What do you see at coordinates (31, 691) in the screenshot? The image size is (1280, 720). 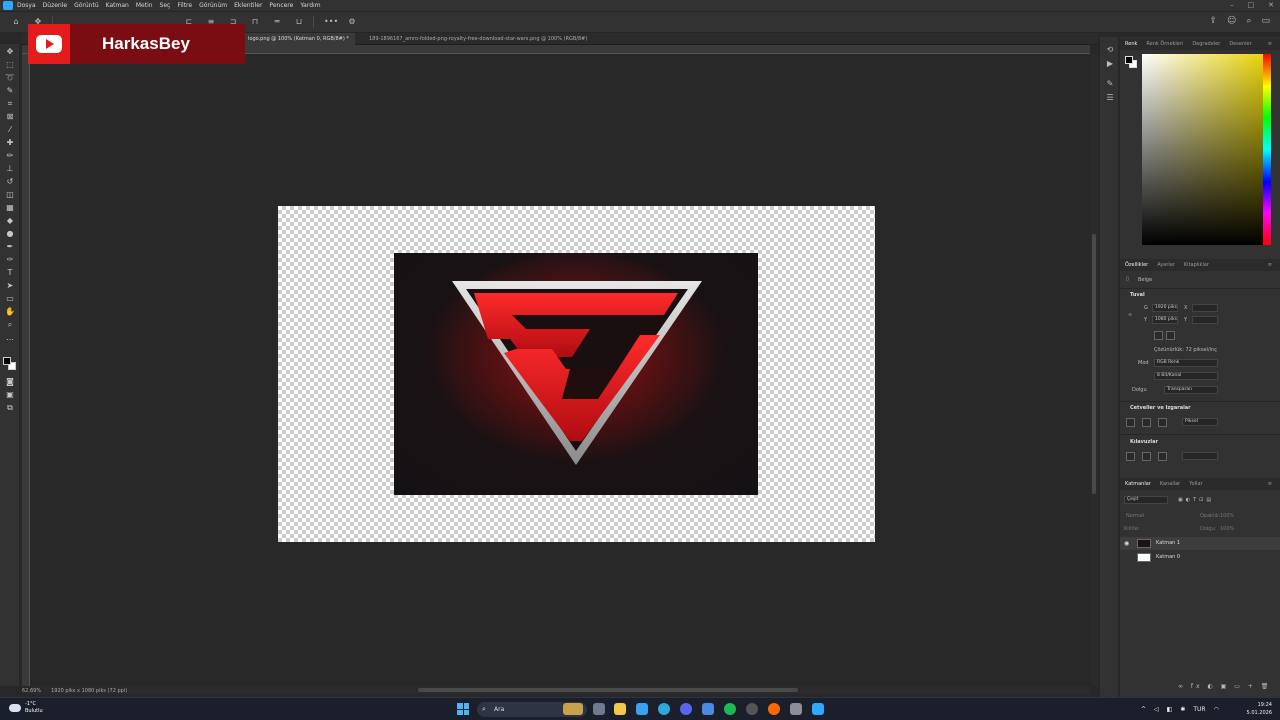 I see `zoom-level: 62,69%` at bounding box center [31, 691].